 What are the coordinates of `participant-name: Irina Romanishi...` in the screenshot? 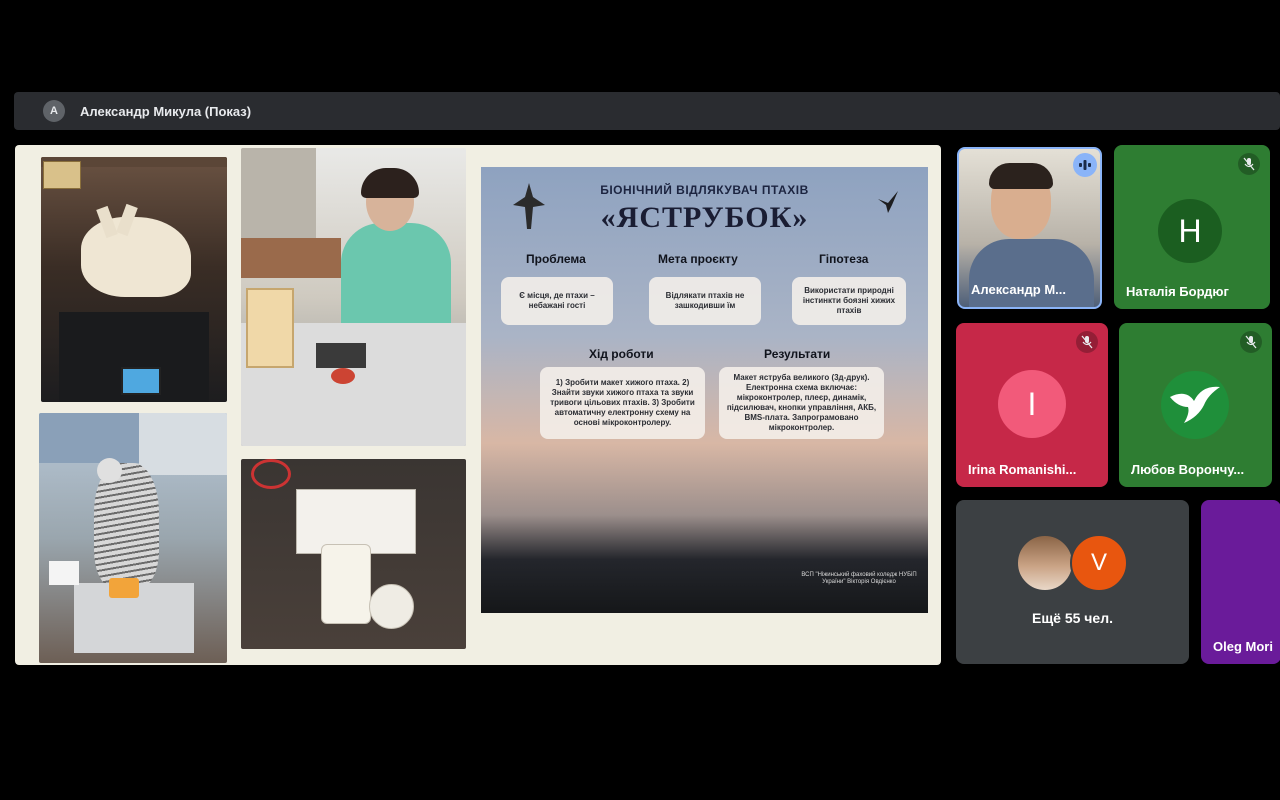 It's located at (1022, 469).